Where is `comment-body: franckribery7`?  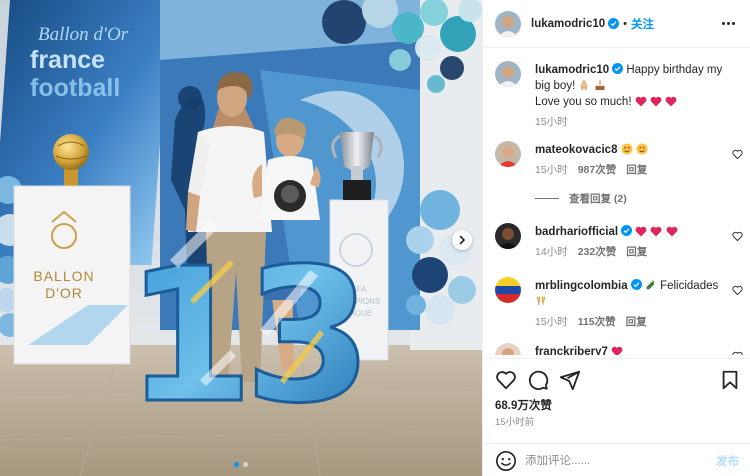
comment-body: franckribery7 is located at coordinates (633, 349).